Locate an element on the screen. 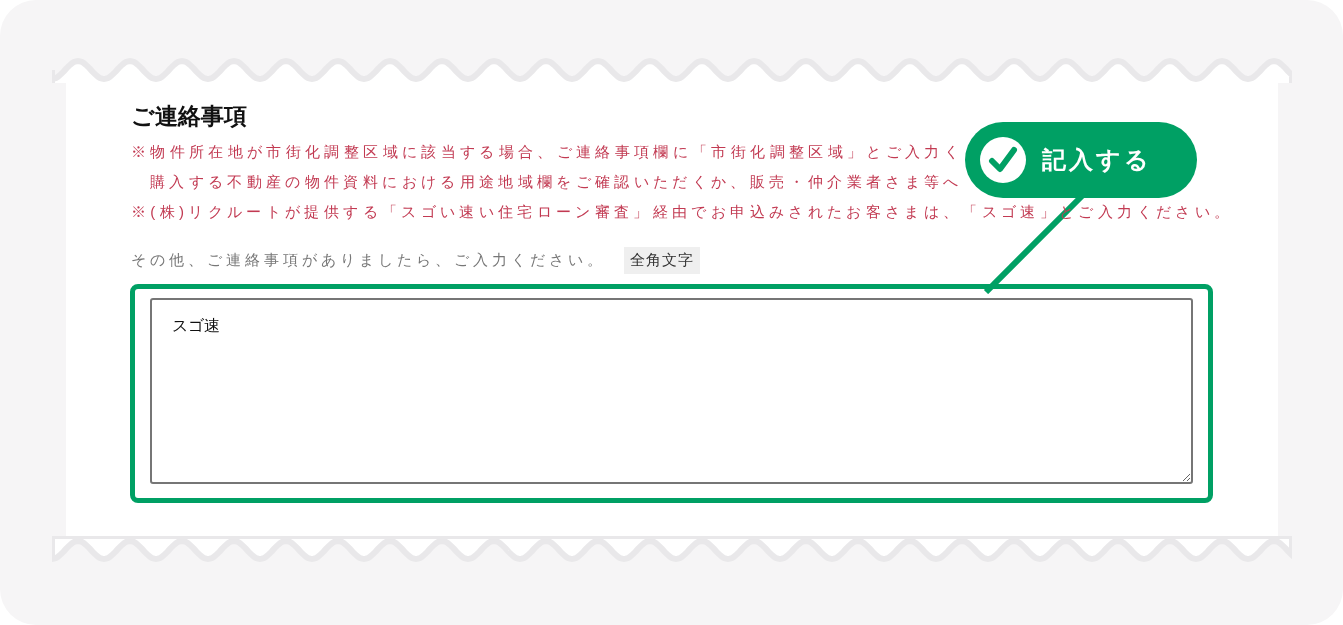 This screenshot has height=625, width=1343. callout-label: 記入する is located at coordinates (1097, 160).